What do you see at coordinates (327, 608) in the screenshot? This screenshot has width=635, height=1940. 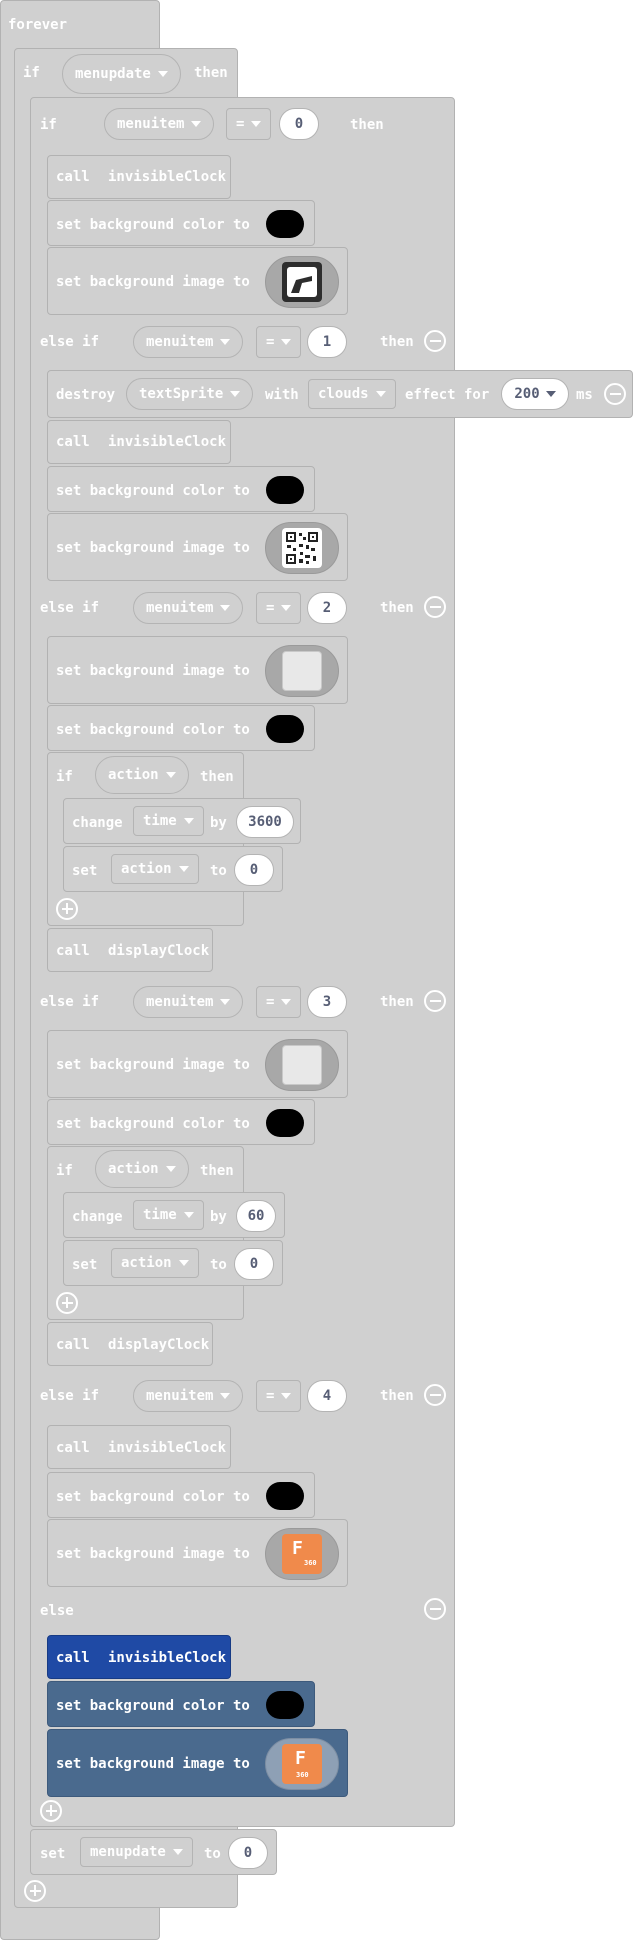 I see `value-input: 2` at bounding box center [327, 608].